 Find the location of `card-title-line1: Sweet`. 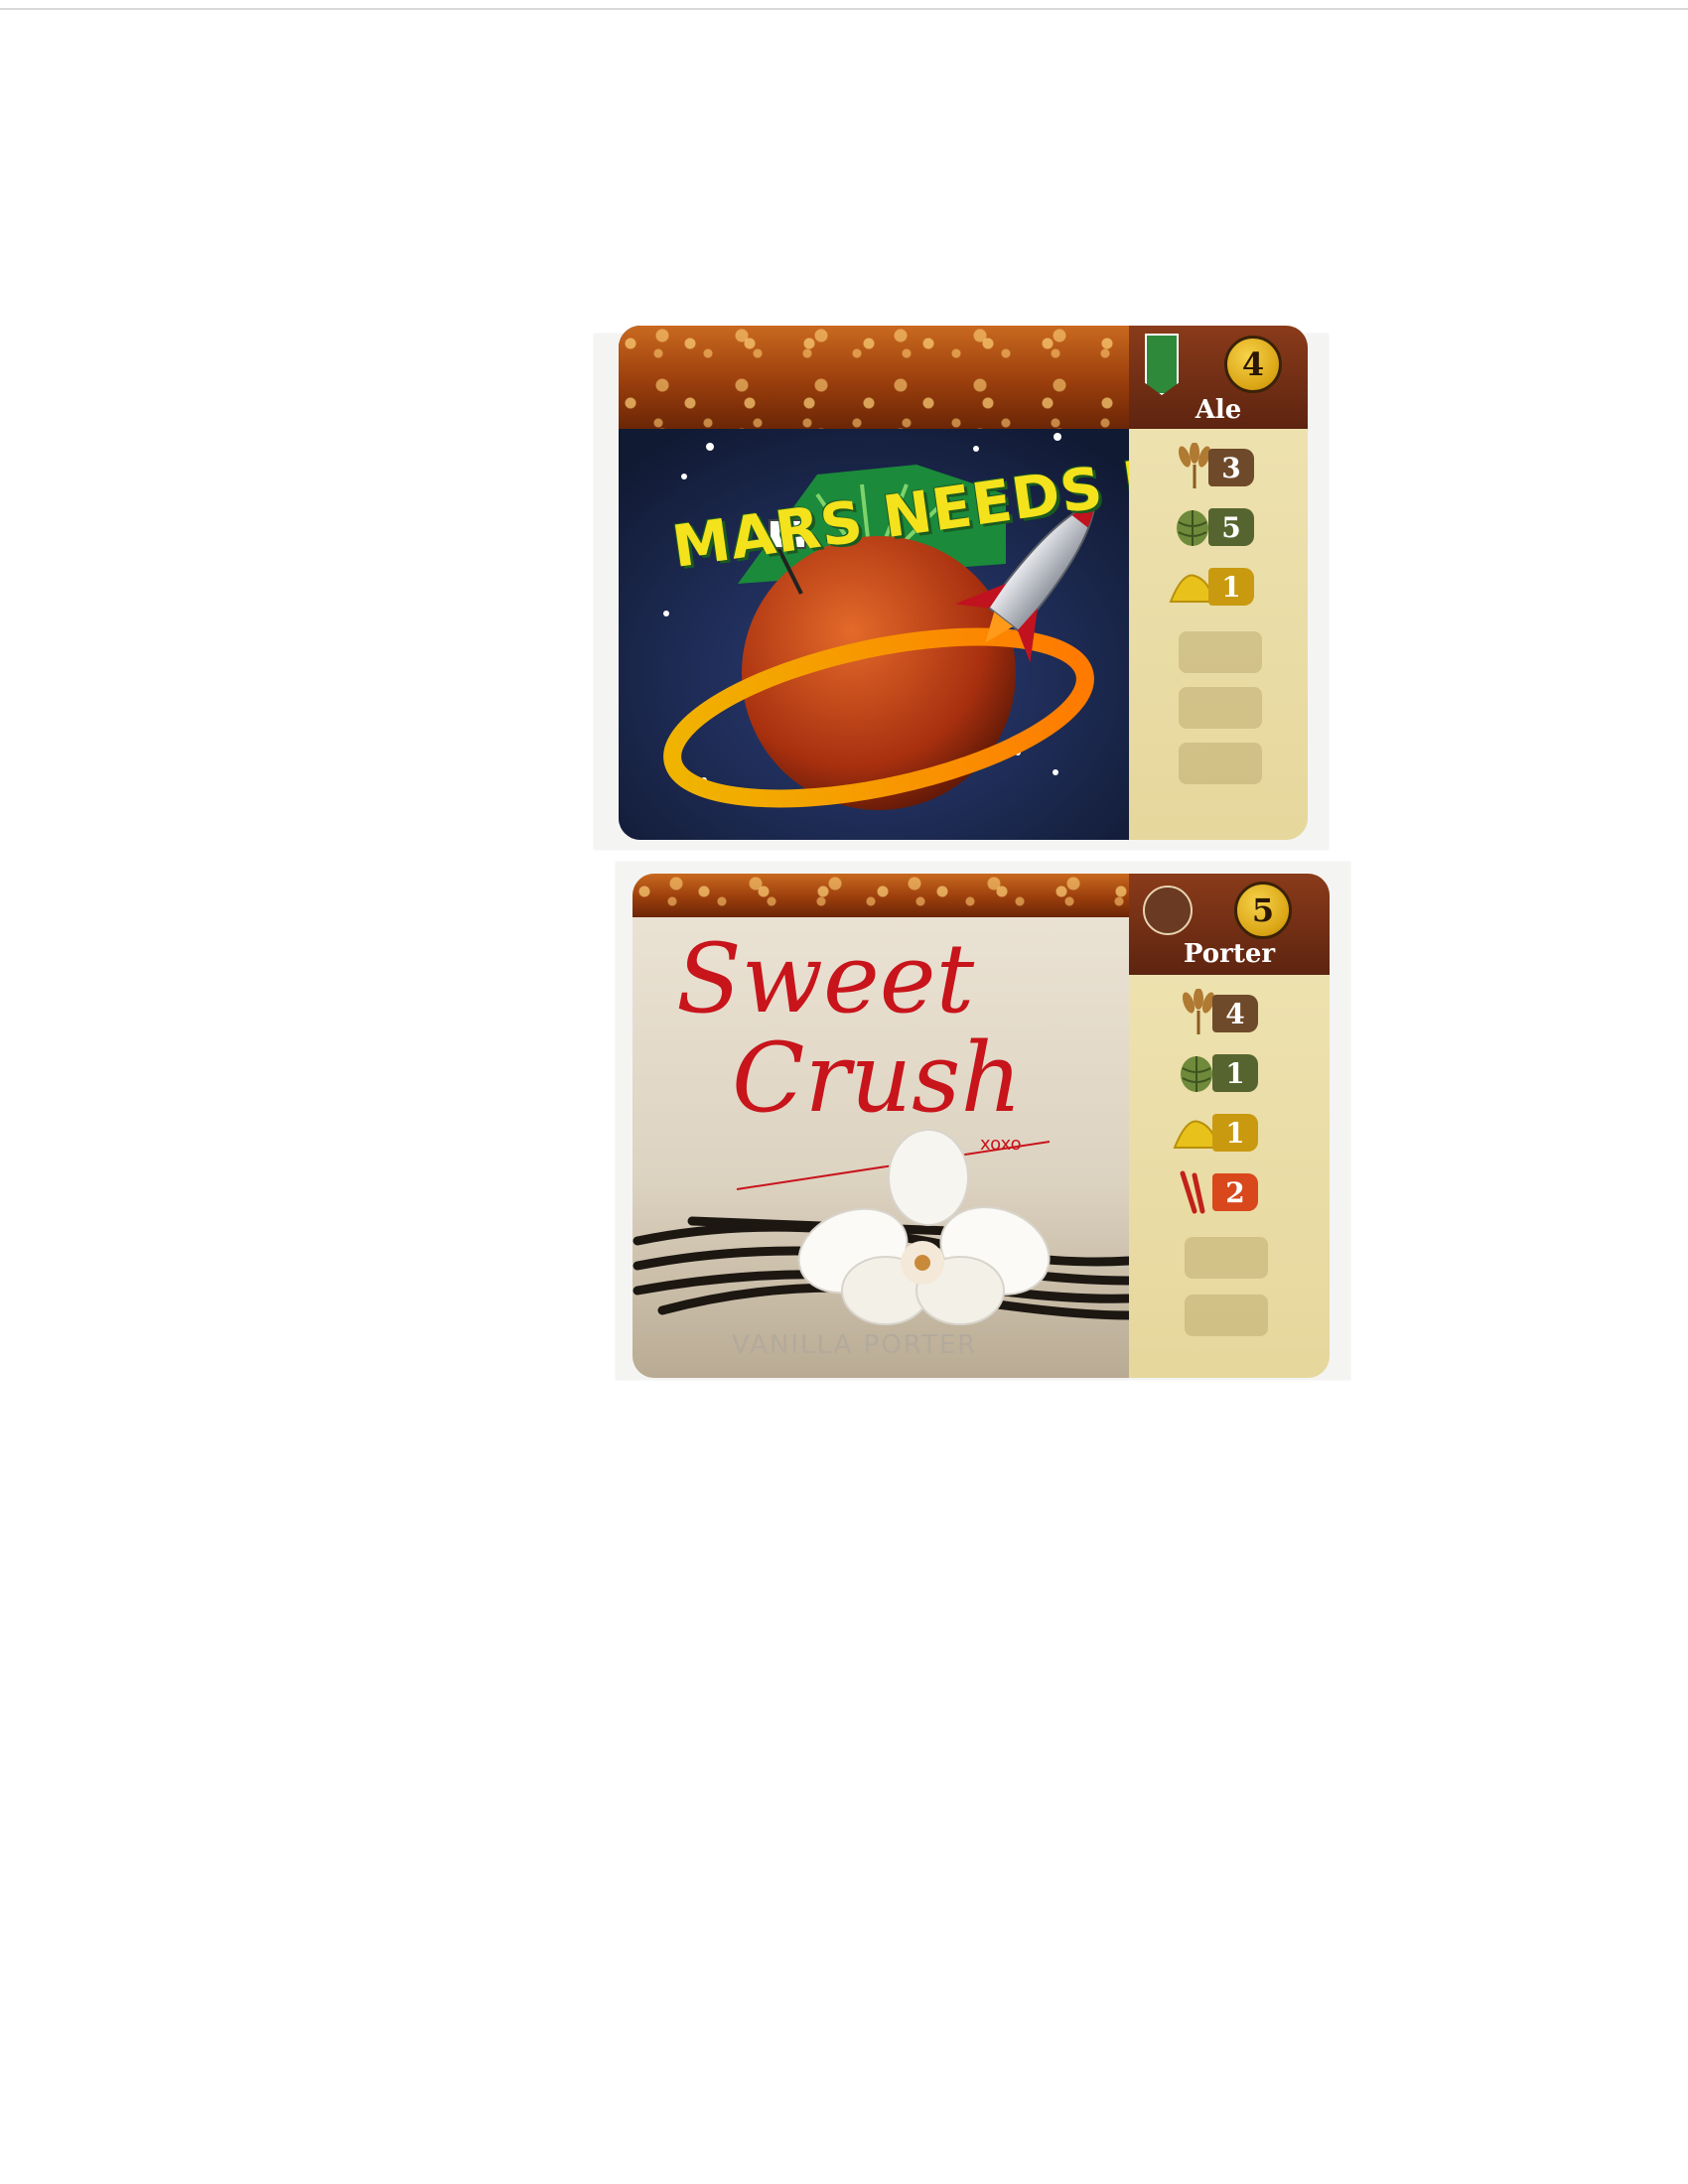

card-title-line1: Sweet is located at coordinates (825, 978).